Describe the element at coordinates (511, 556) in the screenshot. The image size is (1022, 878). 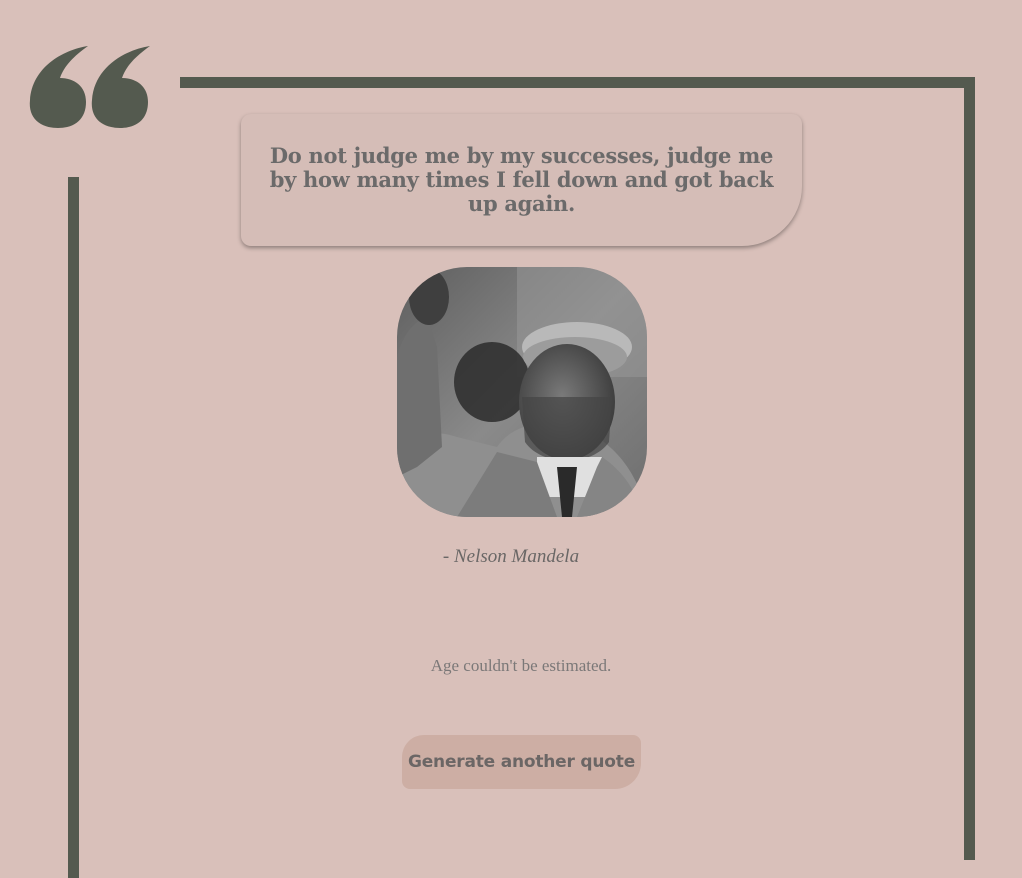
I see `quote-author: - Nelson Mandela` at that location.